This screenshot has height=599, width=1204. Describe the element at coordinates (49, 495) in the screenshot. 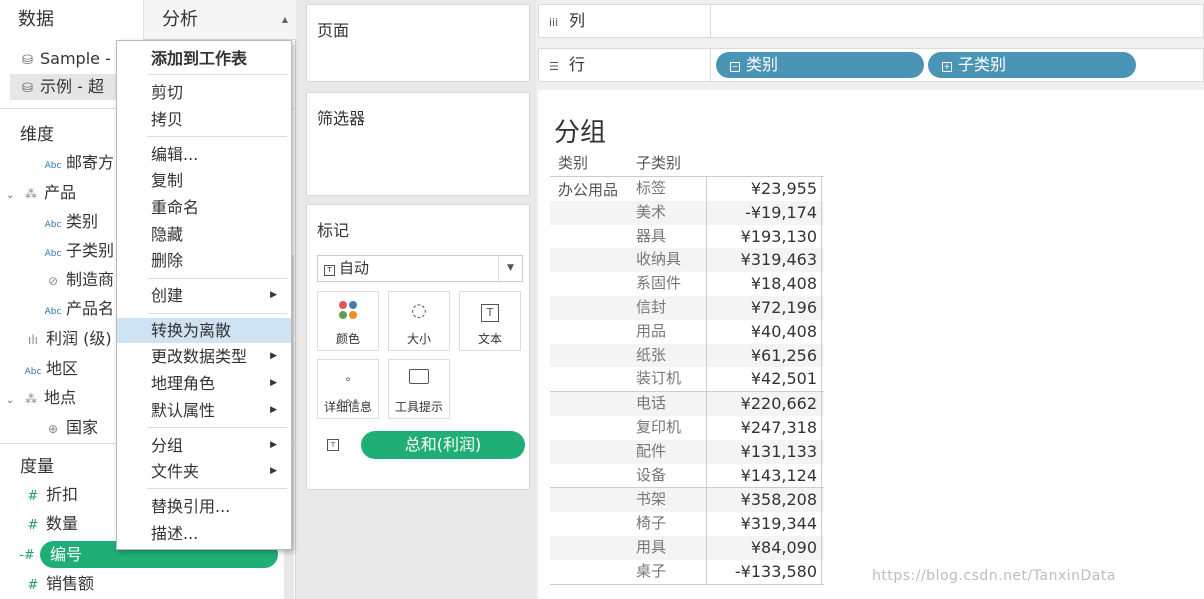

I see `field-discount: # 折扣` at that location.